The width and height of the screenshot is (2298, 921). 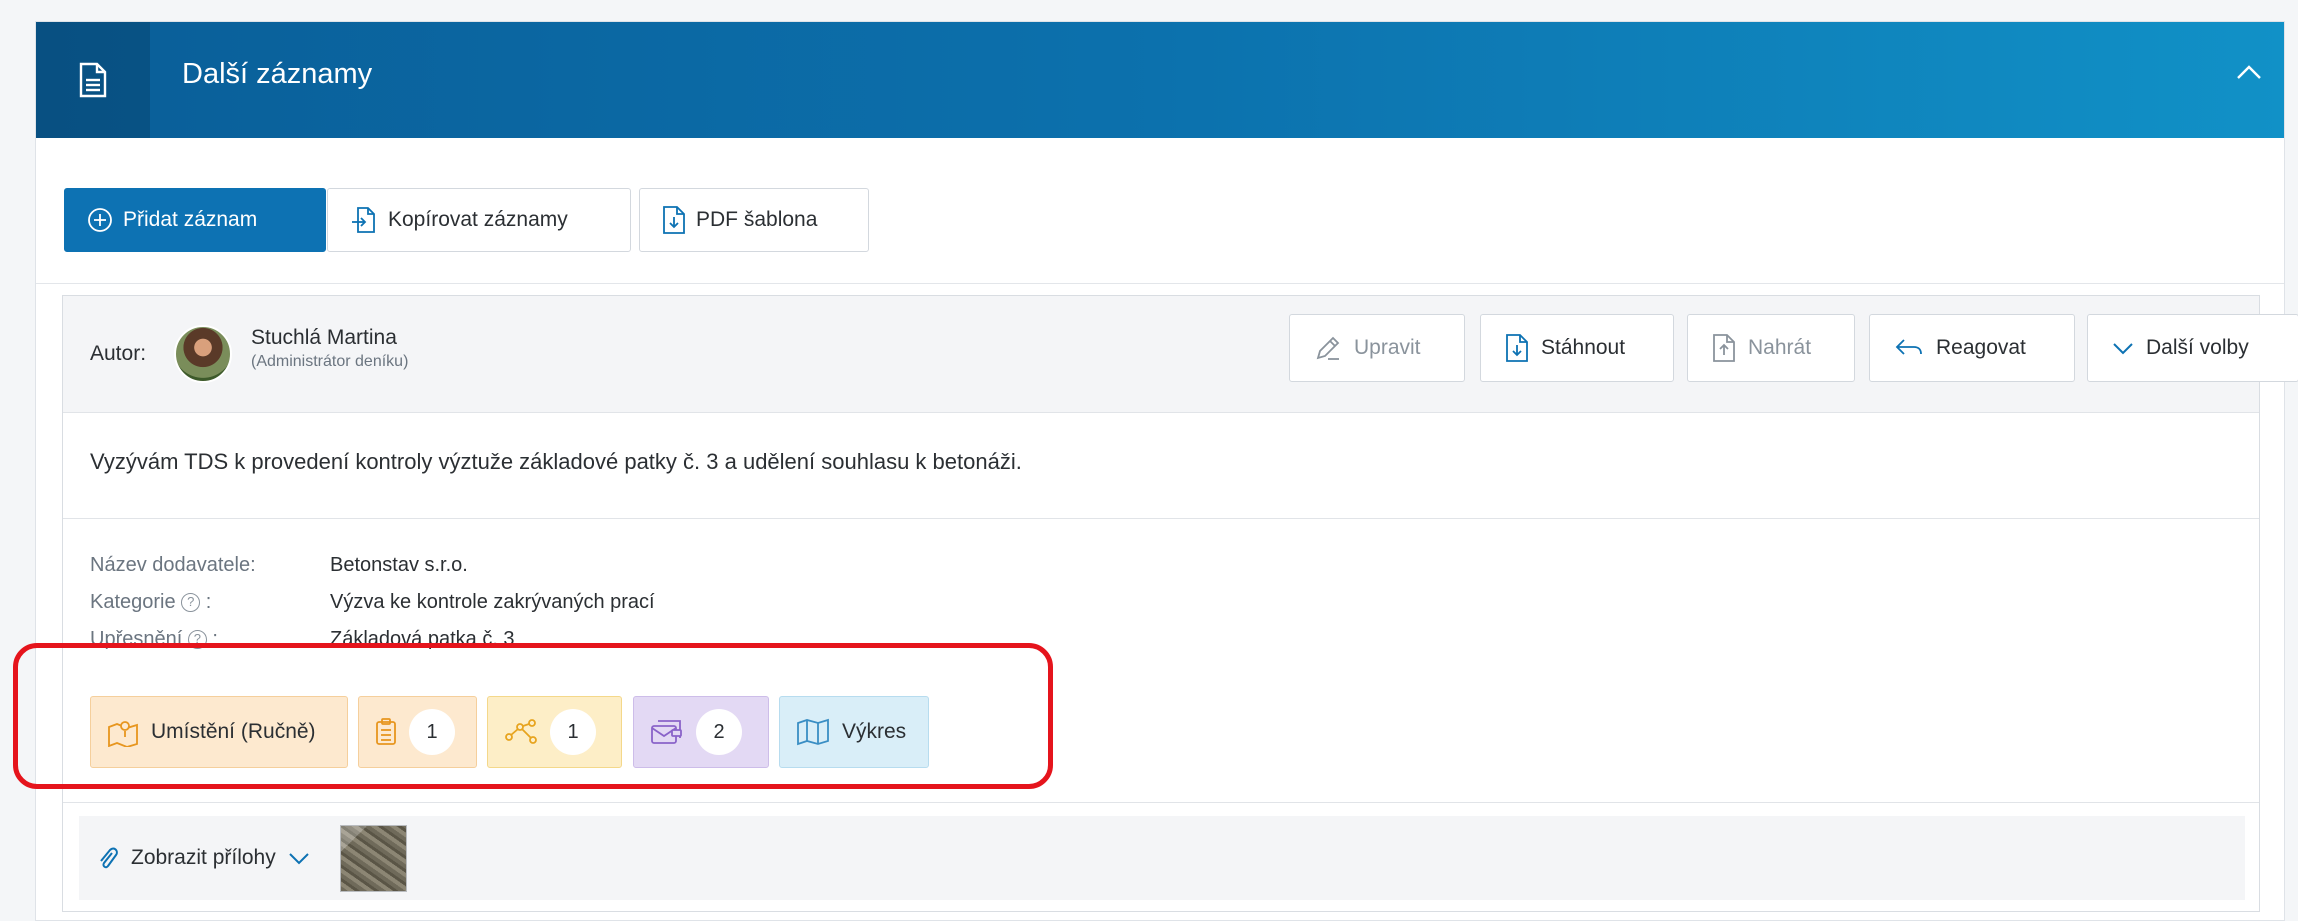 What do you see at coordinates (1981, 347) in the screenshot?
I see `react-label: Reagovat` at bounding box center [1981, 347].